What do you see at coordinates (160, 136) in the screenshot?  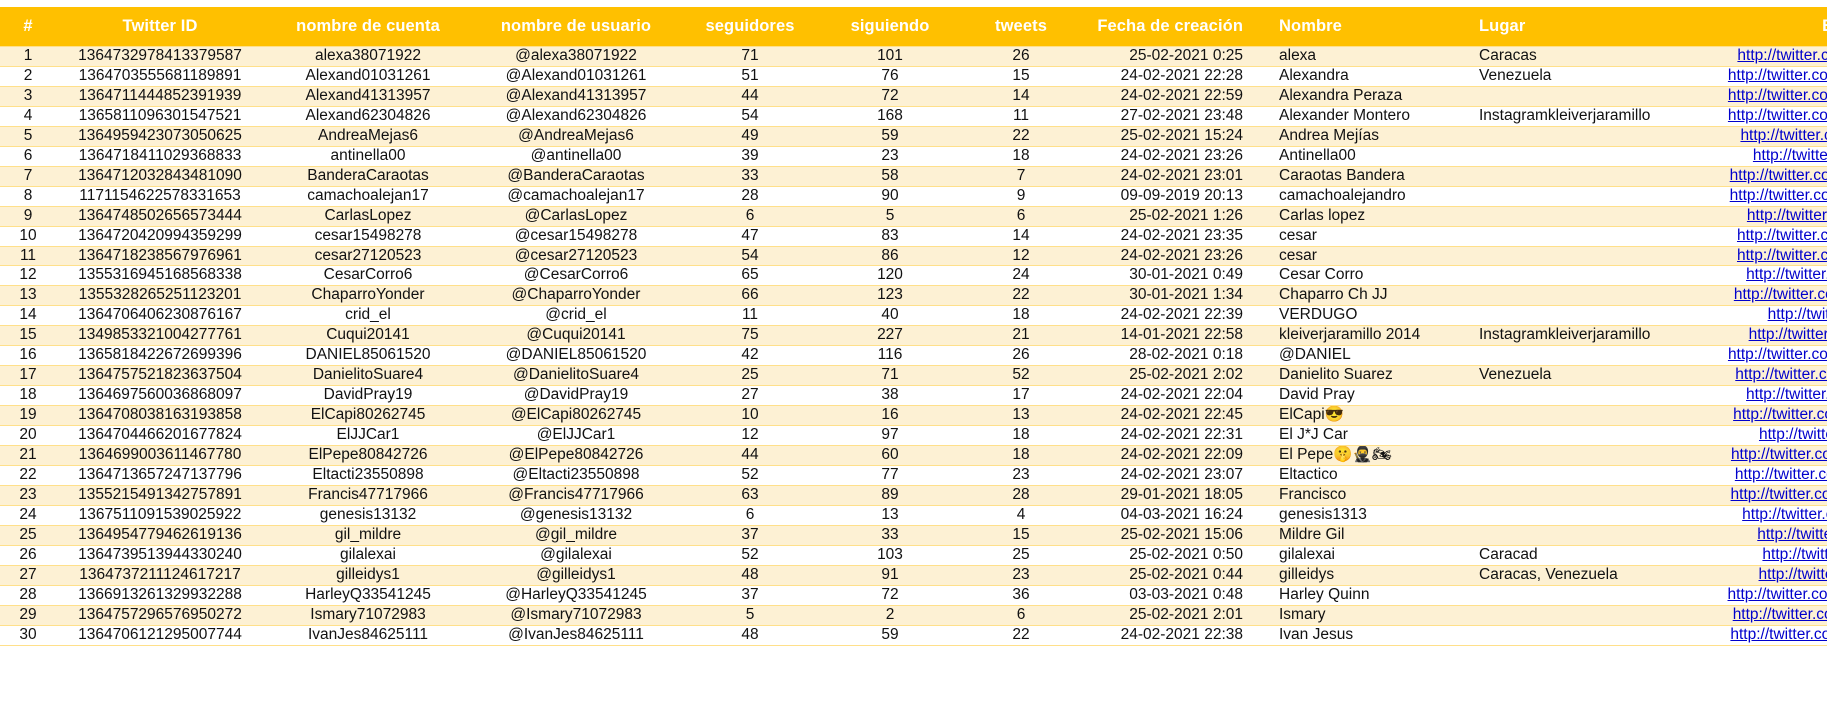 I see `cell-twitter-id: 1364959423073050625` at bounding box center [160, 136].